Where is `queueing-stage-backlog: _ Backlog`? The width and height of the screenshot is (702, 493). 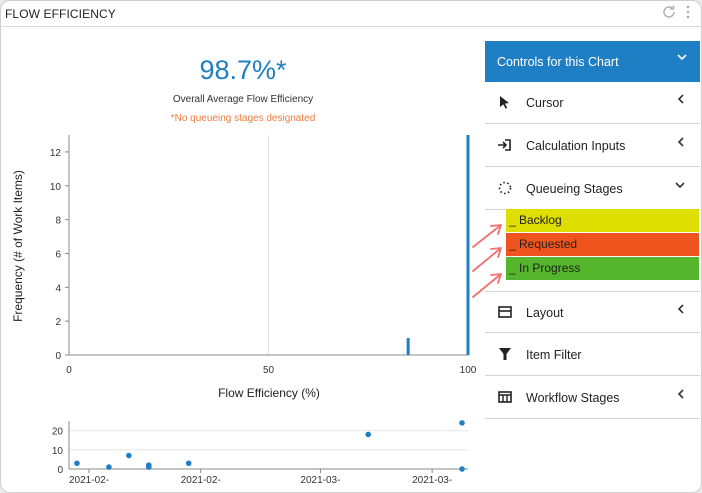 queueing-stage-backlog: _ Backlog is located at coordinates (602, 220).